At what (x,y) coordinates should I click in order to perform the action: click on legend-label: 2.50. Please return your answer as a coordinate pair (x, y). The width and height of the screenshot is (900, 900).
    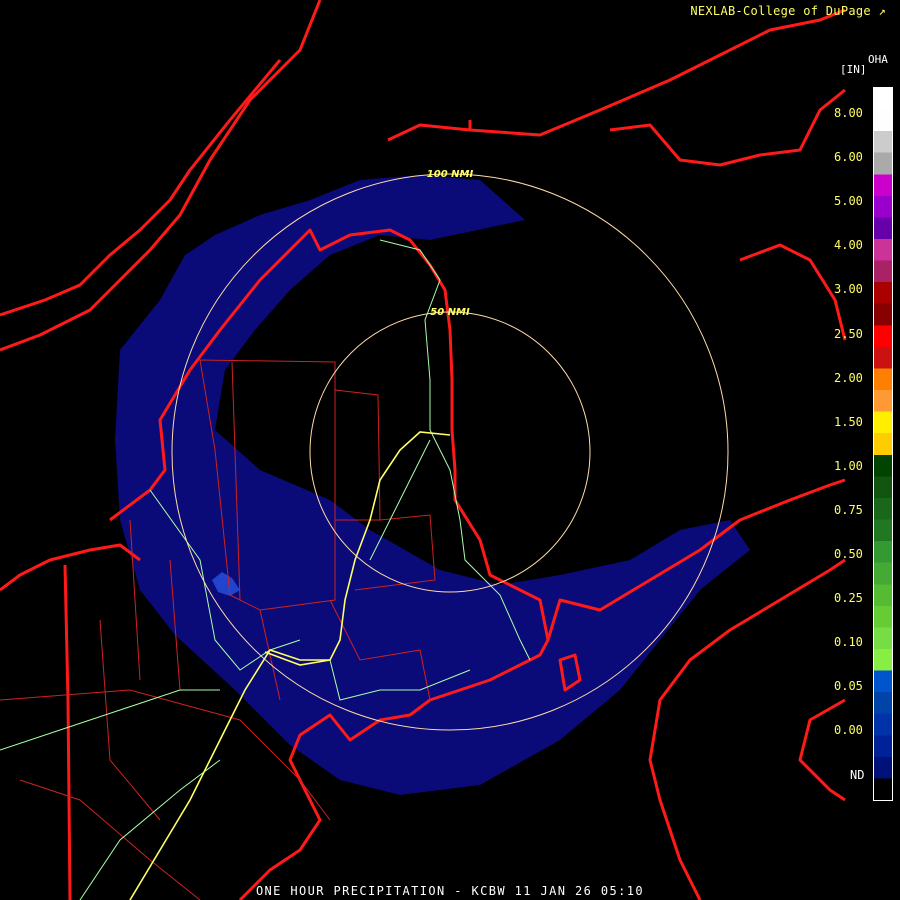
    Looking at the image, I should click on (848, 333).